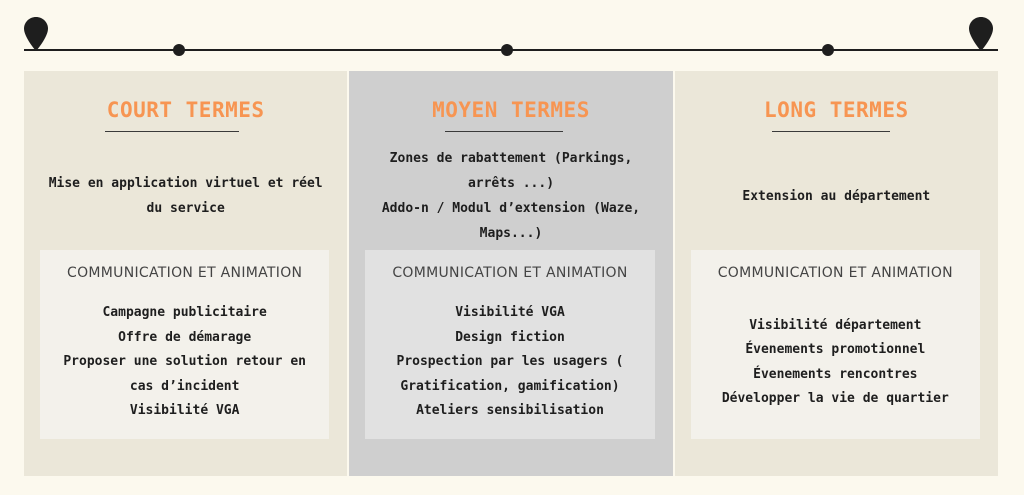 The width and height of the screenshot is (1024, 495). What do you see at coordinates (836, 110) in the screenshot?
I see `column-title: LONG TERMES` at bounding box center [836, 110].